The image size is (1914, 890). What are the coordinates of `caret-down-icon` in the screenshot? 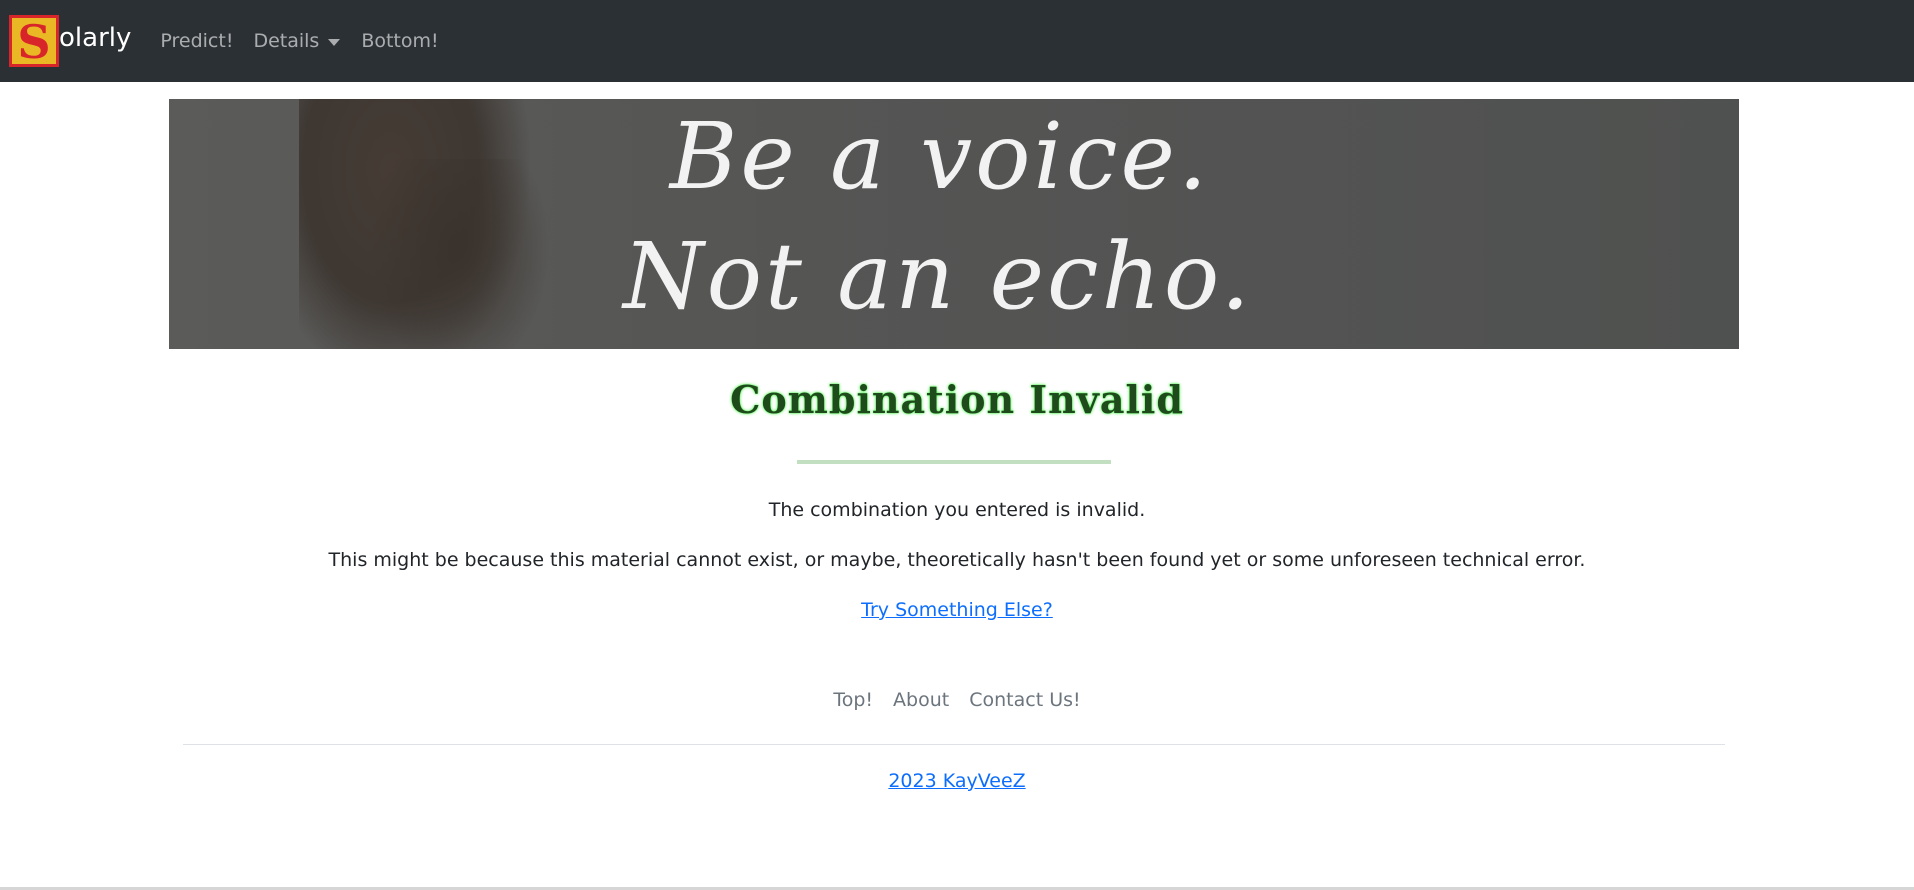 It's located at (334, 42).